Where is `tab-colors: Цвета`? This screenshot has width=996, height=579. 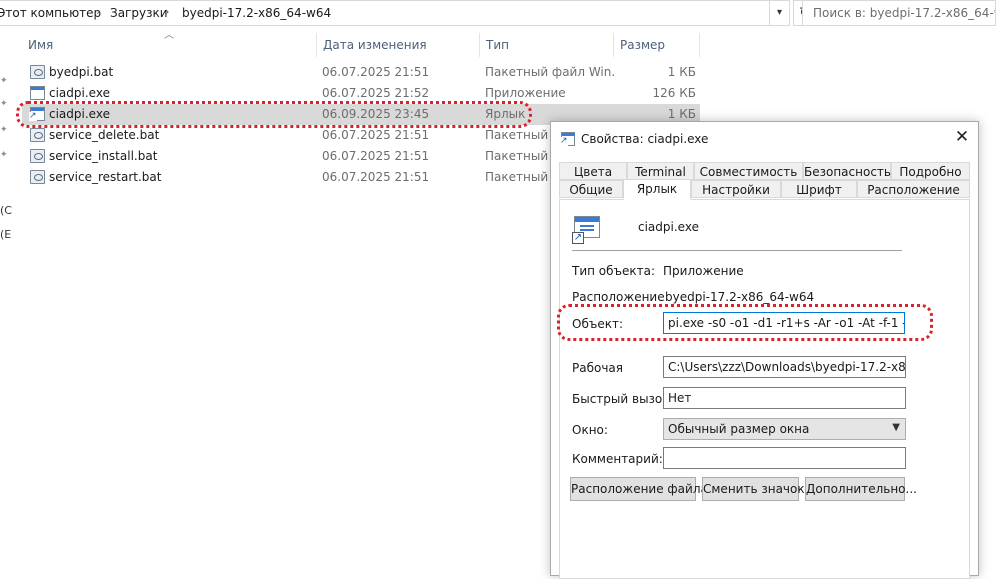 tab-colors: Цвета is located at coordinates (593, 171).